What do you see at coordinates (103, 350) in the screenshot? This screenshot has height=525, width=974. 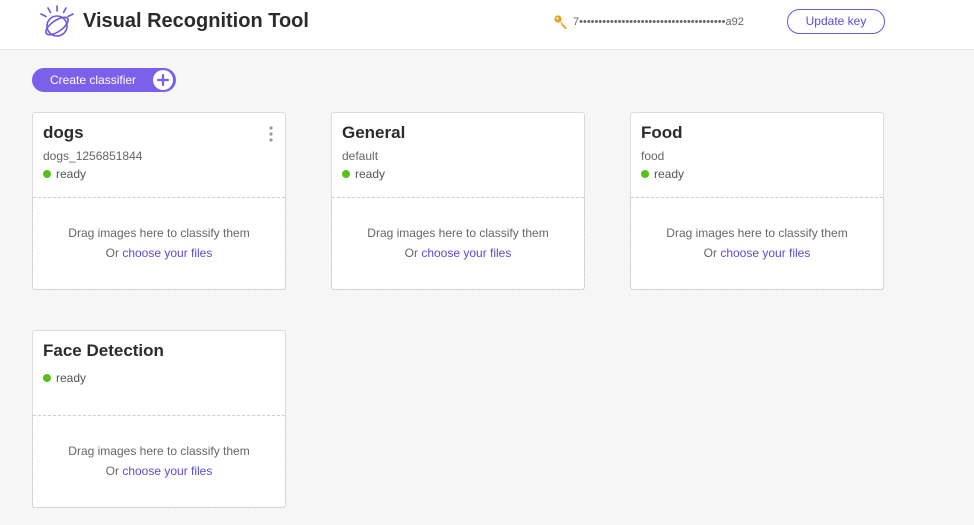 I see `classifier-name: Face Detection` at bounding box center [103, 350].